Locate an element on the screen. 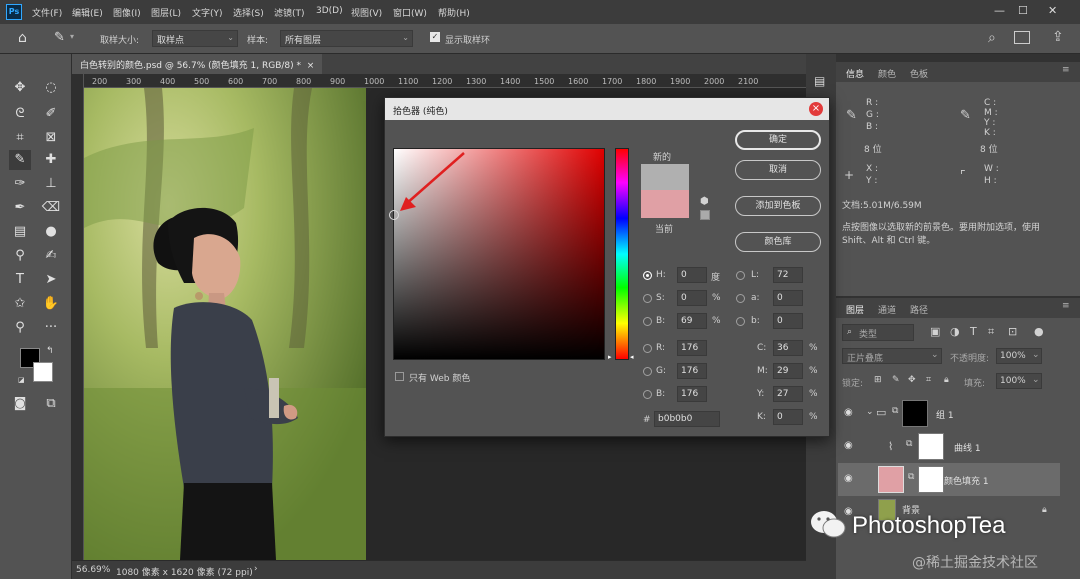 The height and width of the screenshot is (579, 1080). tab-swatches: 色板 is located at coordinates (919, 73).